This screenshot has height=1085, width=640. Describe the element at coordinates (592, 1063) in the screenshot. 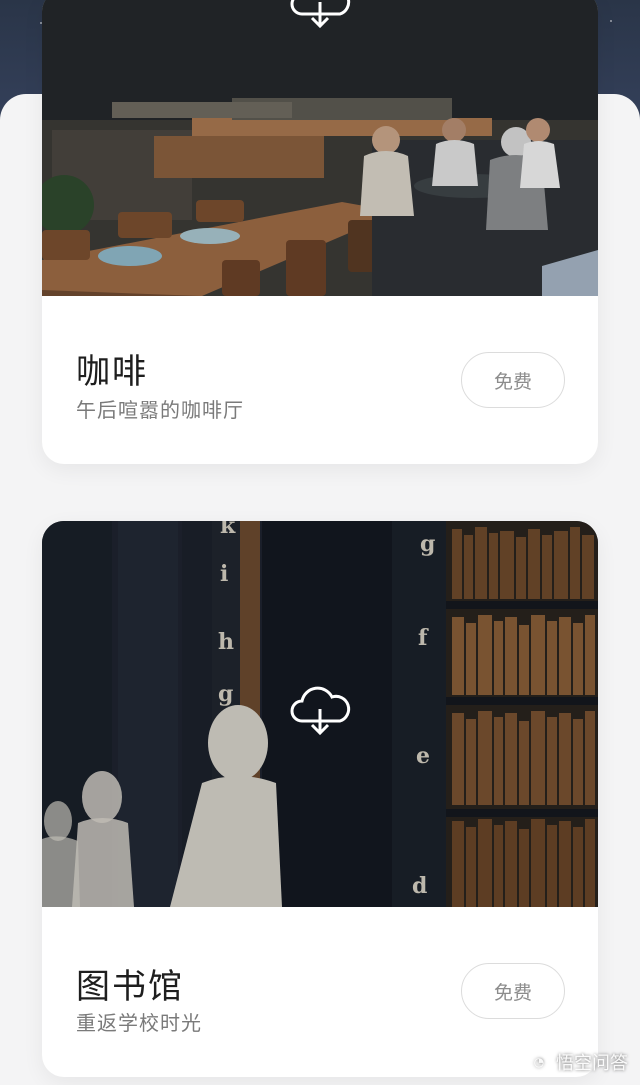

I see `watermark-text: 悟空问答` at that location.